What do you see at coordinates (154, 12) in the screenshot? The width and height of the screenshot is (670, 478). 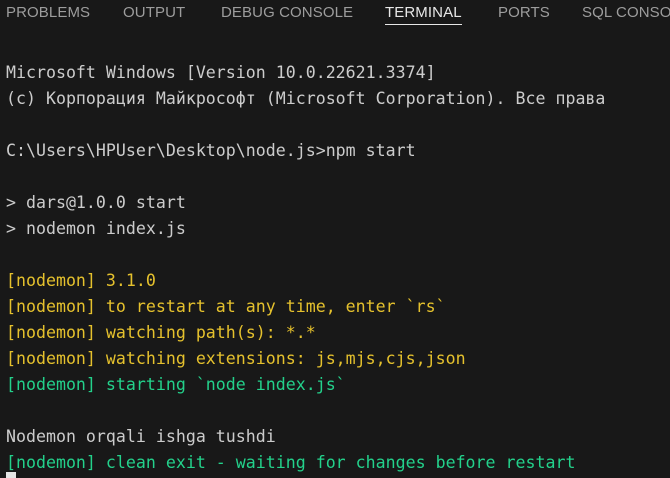 I see `tab-output: OUTPUT` at bounding box center [154, 12].